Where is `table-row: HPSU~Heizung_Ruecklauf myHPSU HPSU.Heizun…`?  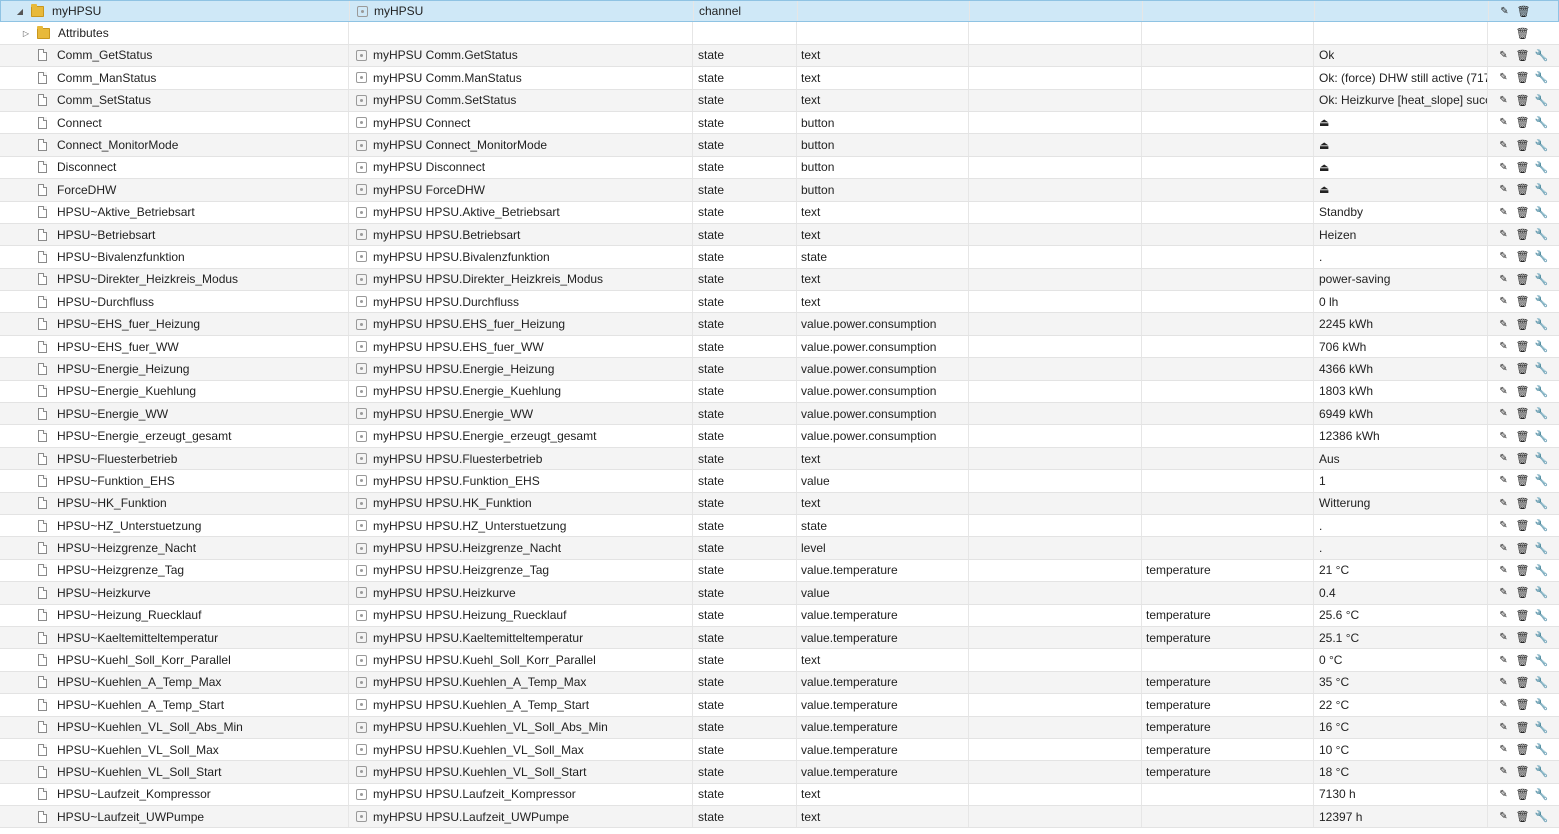 table-row: HPSU~Heizung_Ruecklauf myHPSU HPSU.Heizun… is located at coordinates (779, 615).